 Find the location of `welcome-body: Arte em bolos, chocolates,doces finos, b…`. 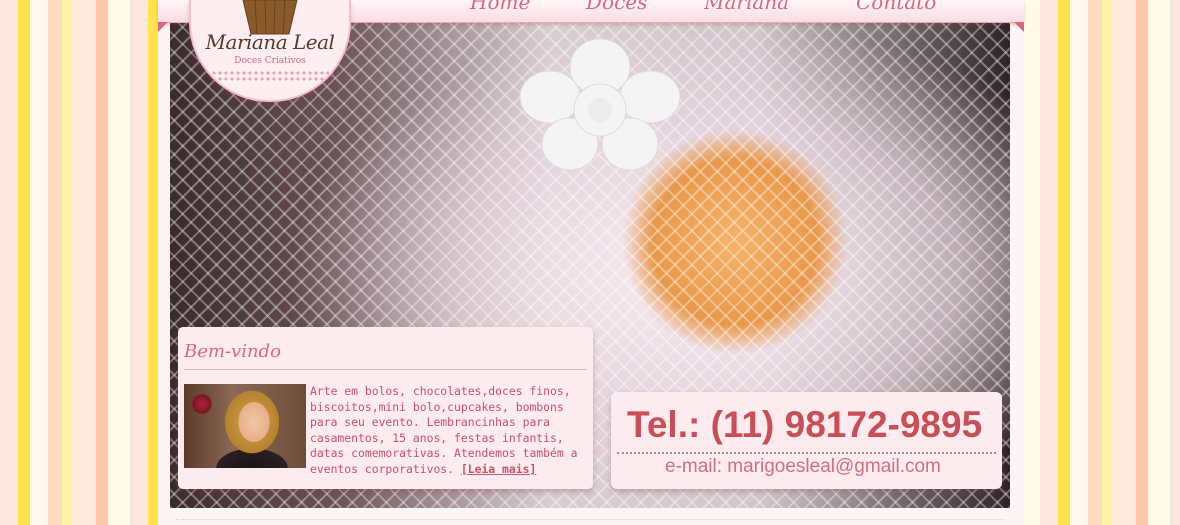

welcome-body: Arte em bolos, chocolates,doces finos, b… is located at coordinates (444, 430).